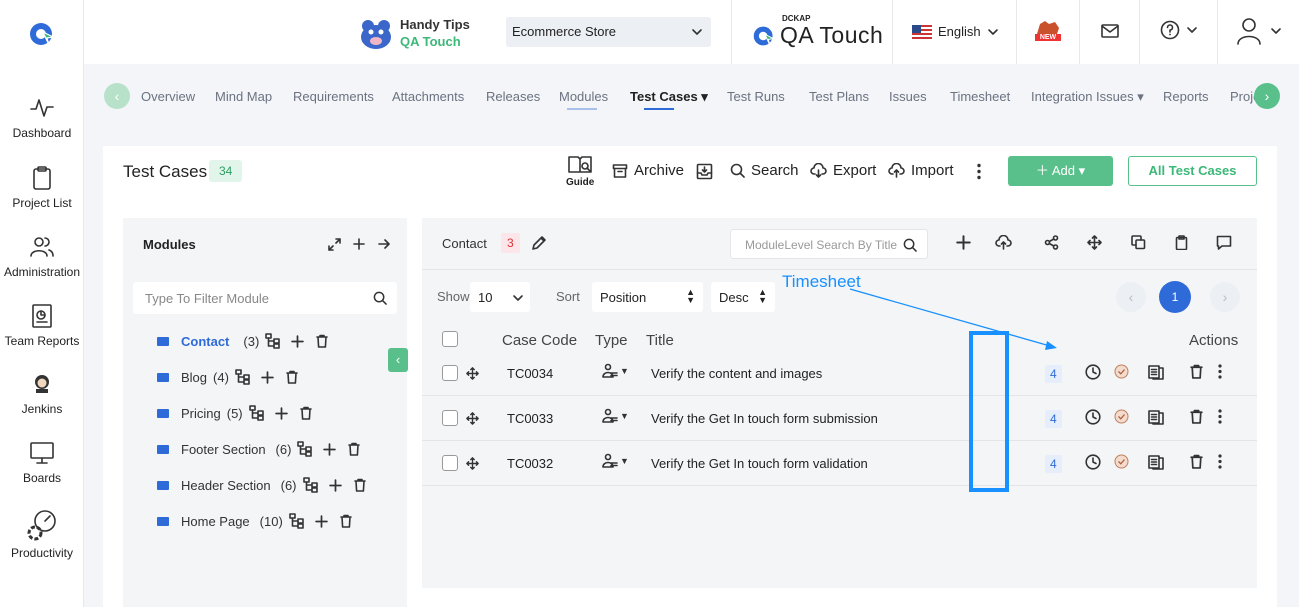 This screenshot has width=1299, height=607. Describe the element at coordinates (1110, 31) in the screenshot. I see `mail-icon` at that location.